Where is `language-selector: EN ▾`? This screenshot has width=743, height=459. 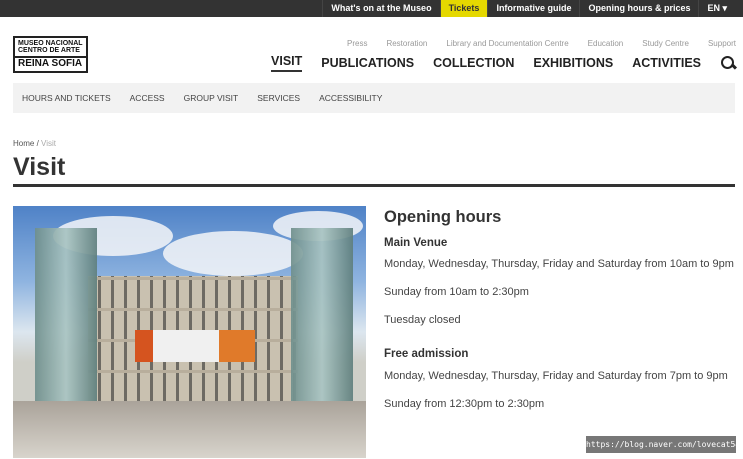 language-selector: EN ▾ is located at coordinates (716, 8).